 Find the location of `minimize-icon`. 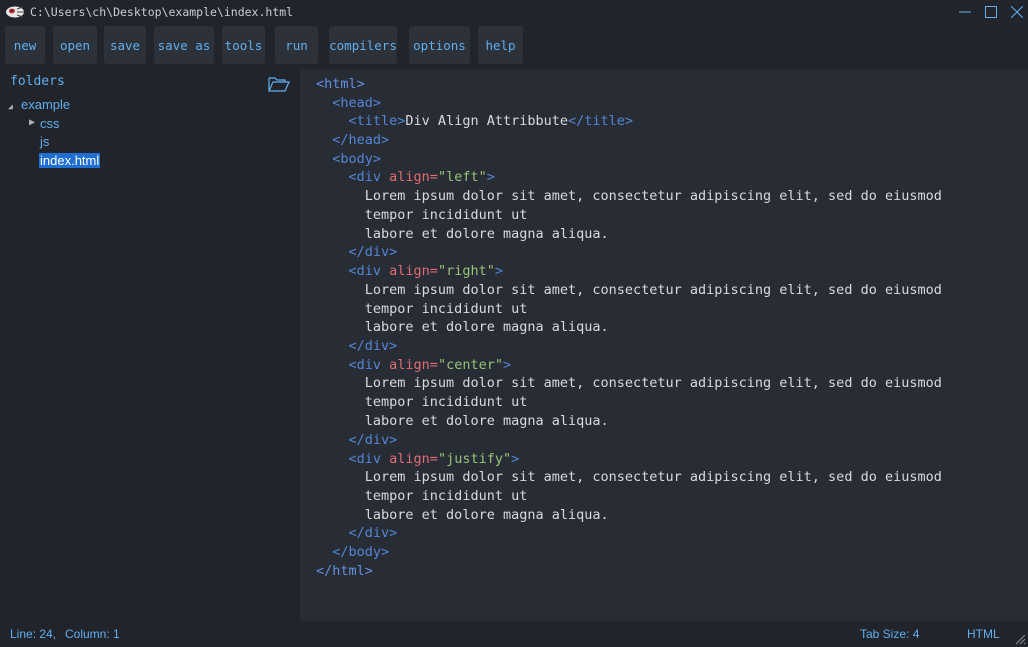

minimize-icon is located at coordinates (965, 12).